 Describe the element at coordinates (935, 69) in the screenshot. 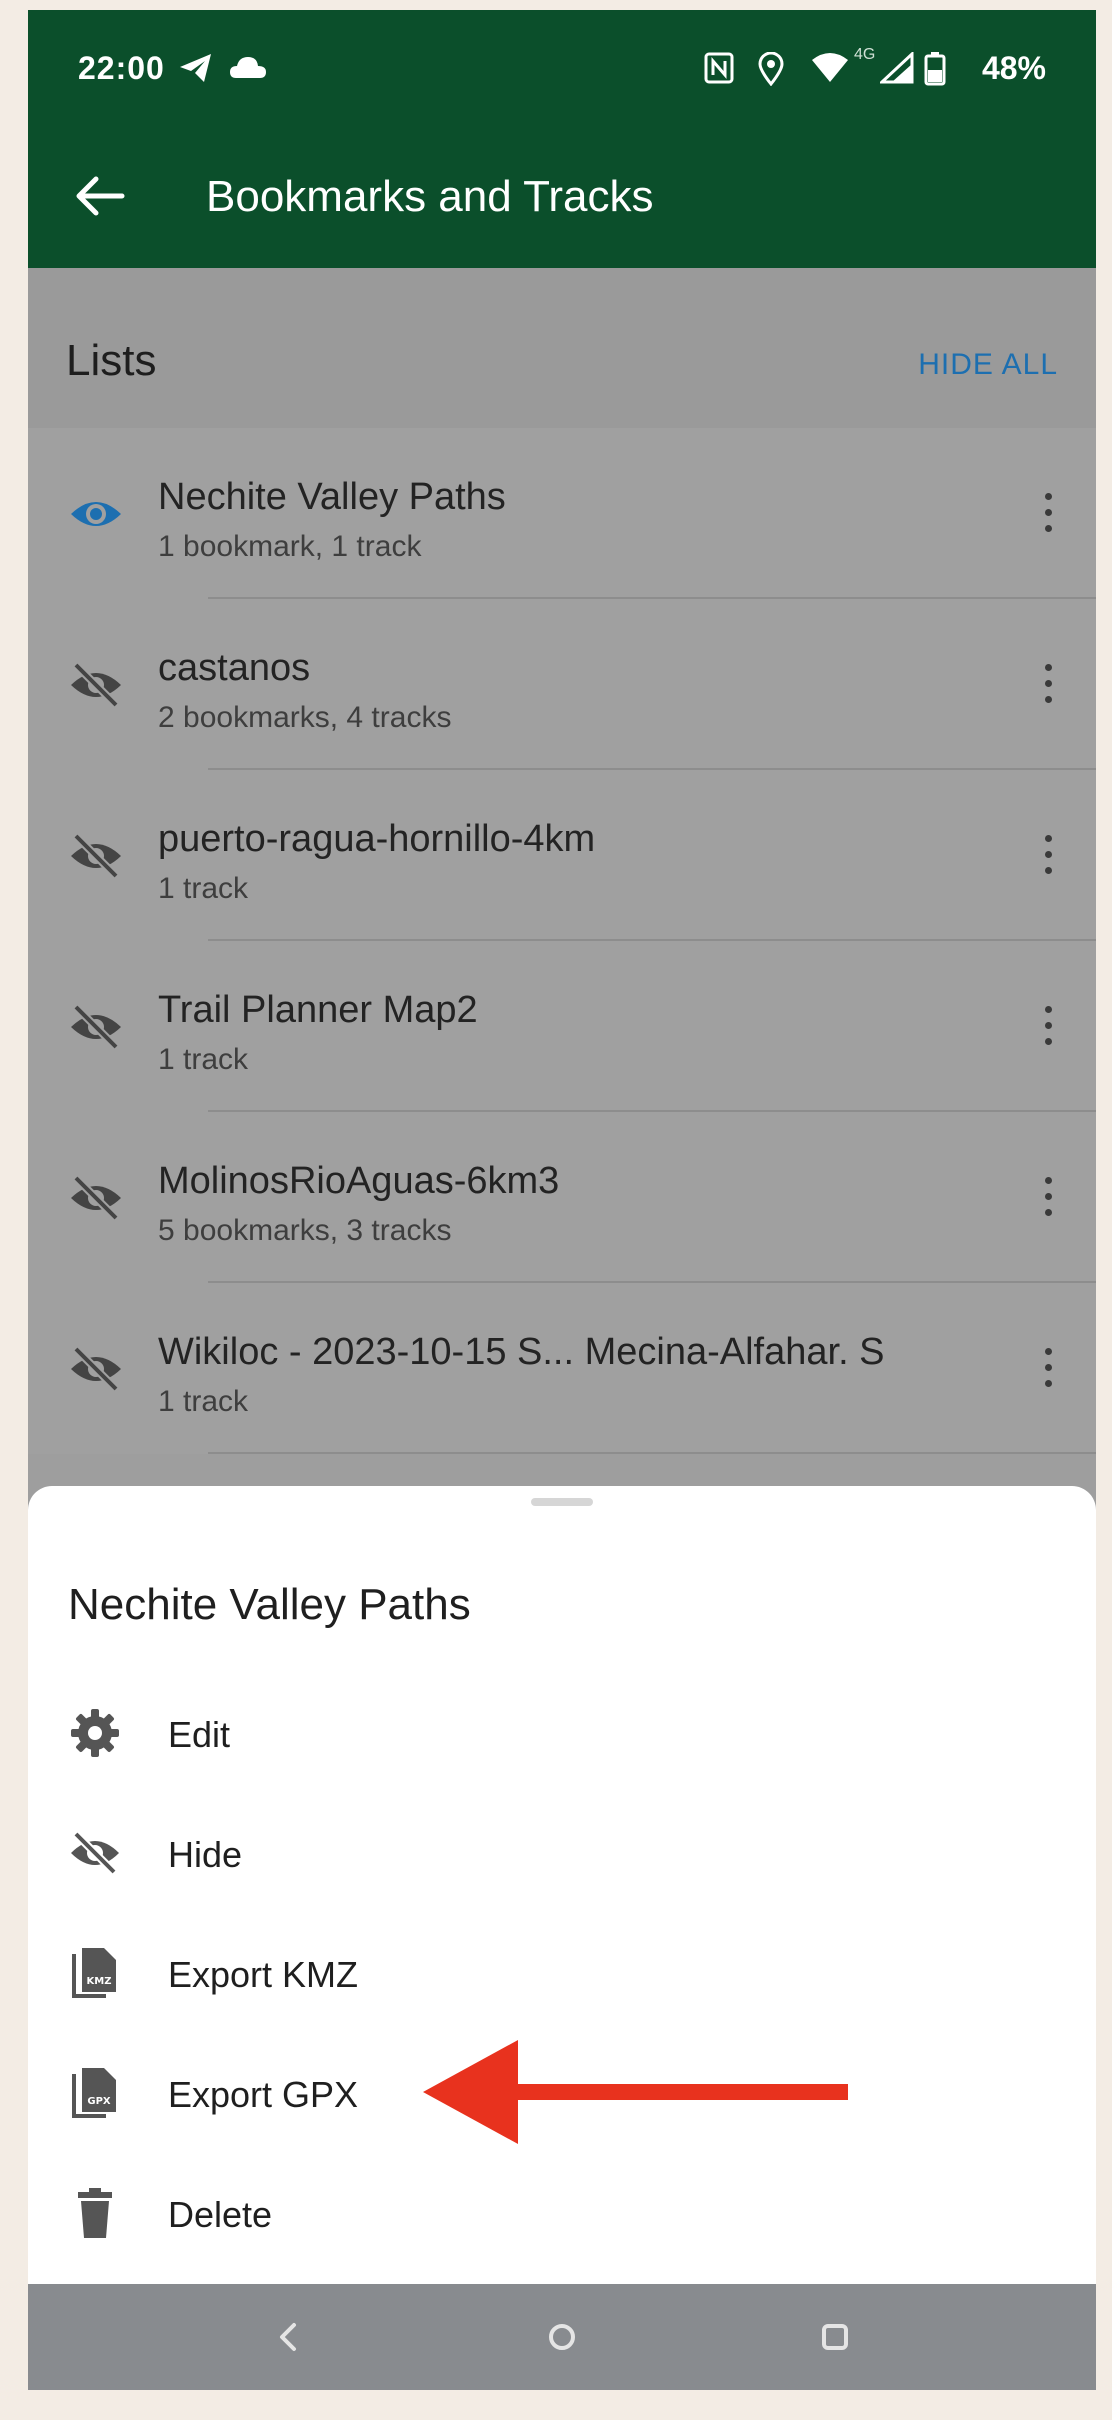

I see `battery-icon` at that location.